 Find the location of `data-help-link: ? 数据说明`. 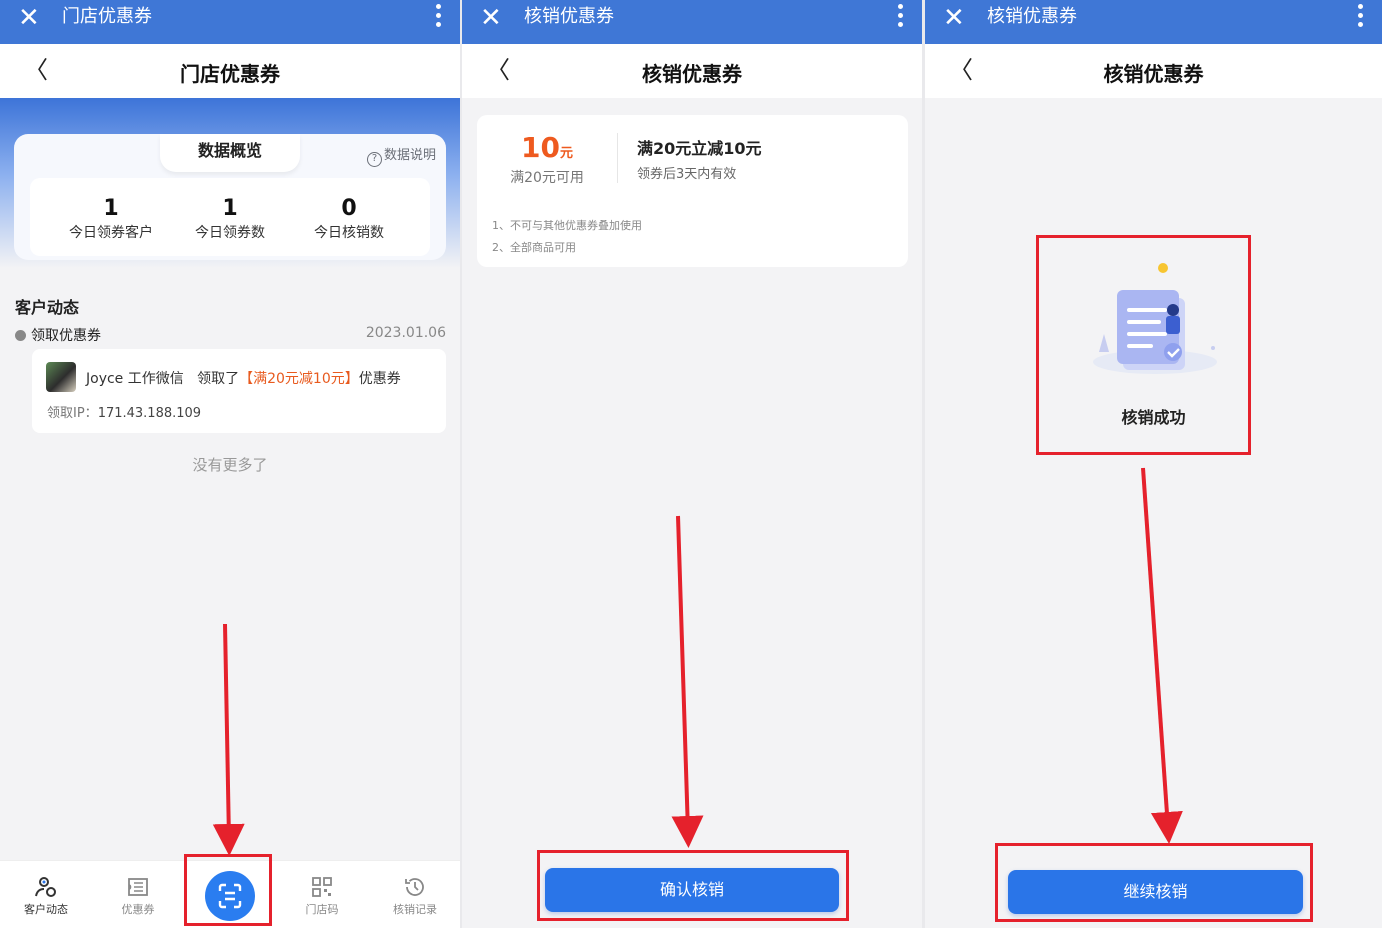

data-help-link: ? 数据说明 is located at coordinates (401, 155).